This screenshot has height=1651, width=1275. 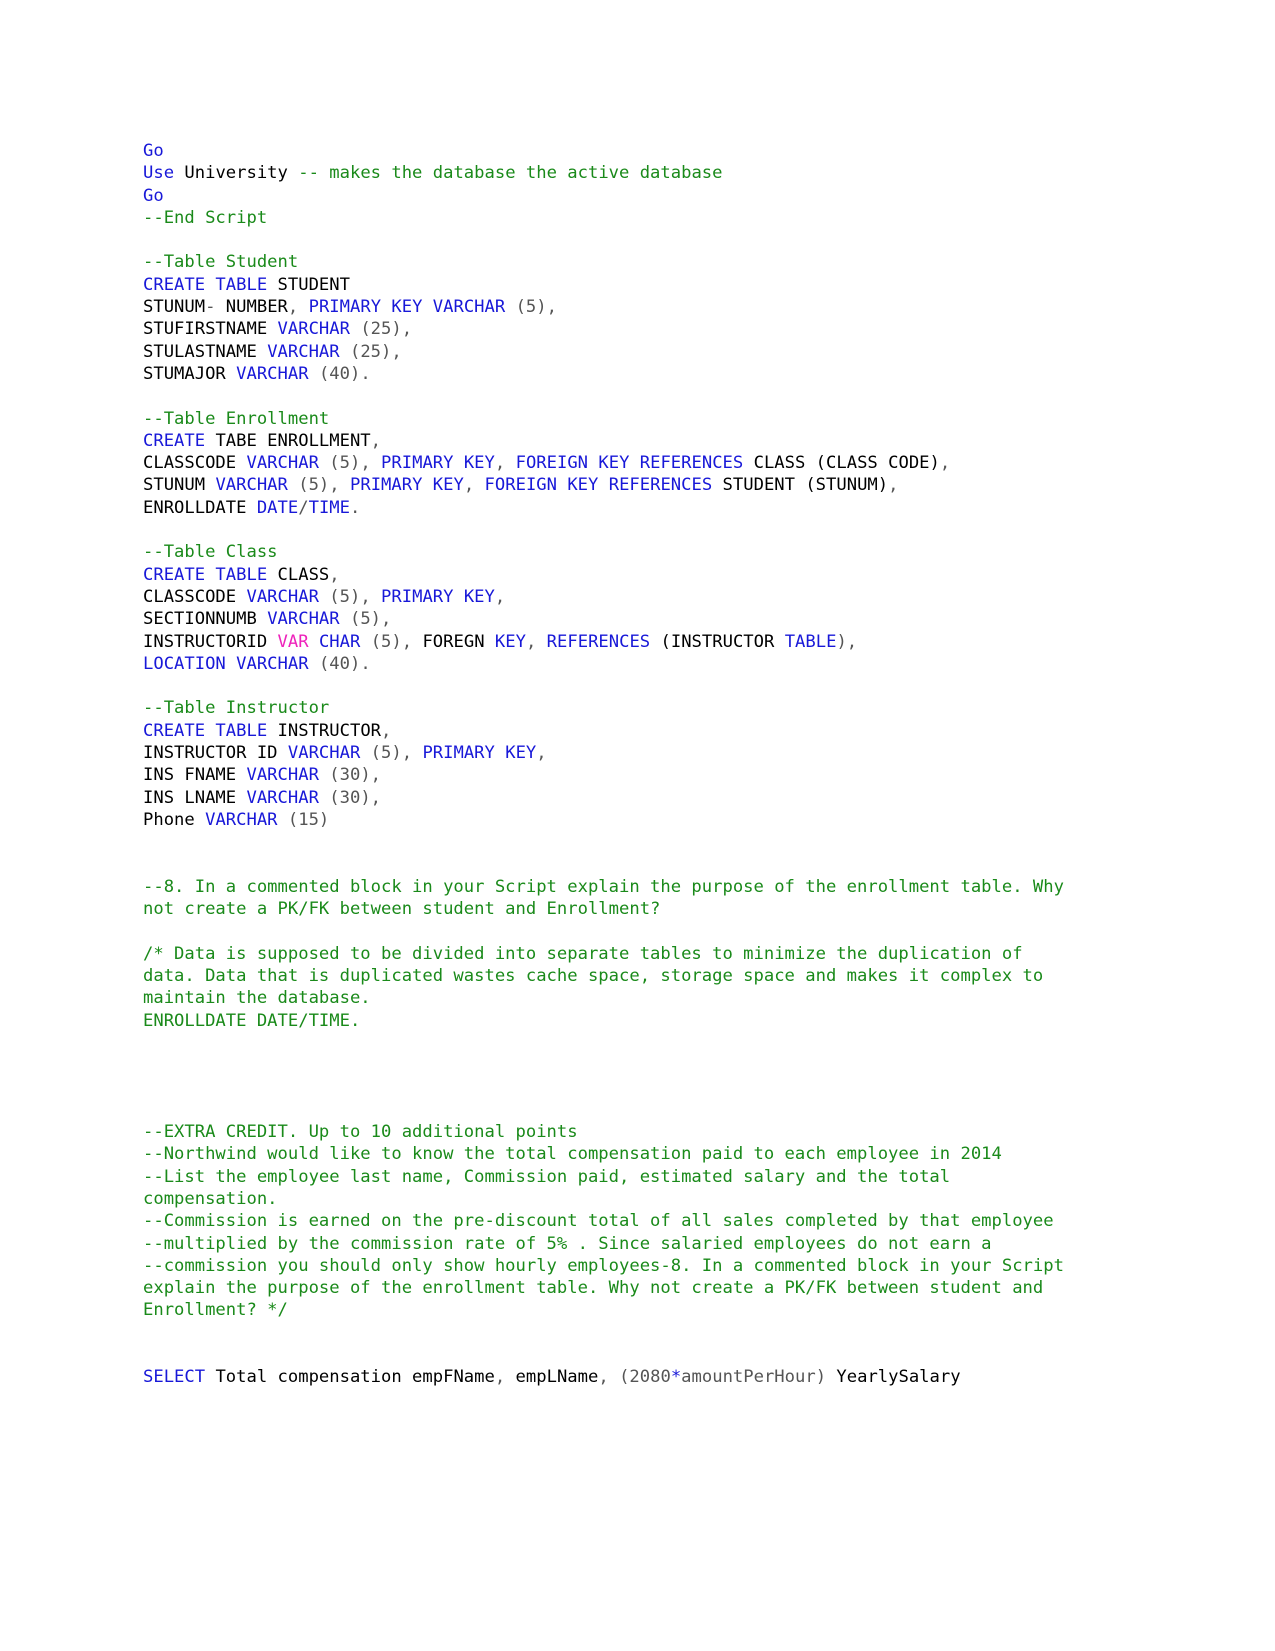 I want to click on code-token: CLASSCODE, so click(x=195, y=463).